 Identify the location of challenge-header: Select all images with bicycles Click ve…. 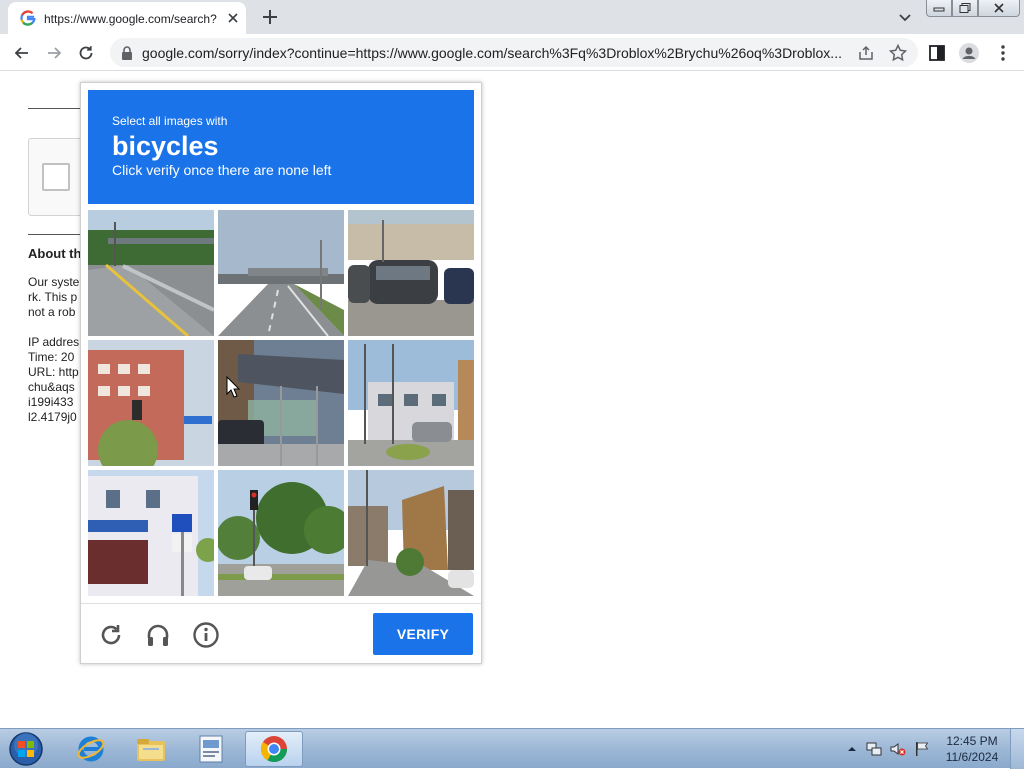
(281, 147).